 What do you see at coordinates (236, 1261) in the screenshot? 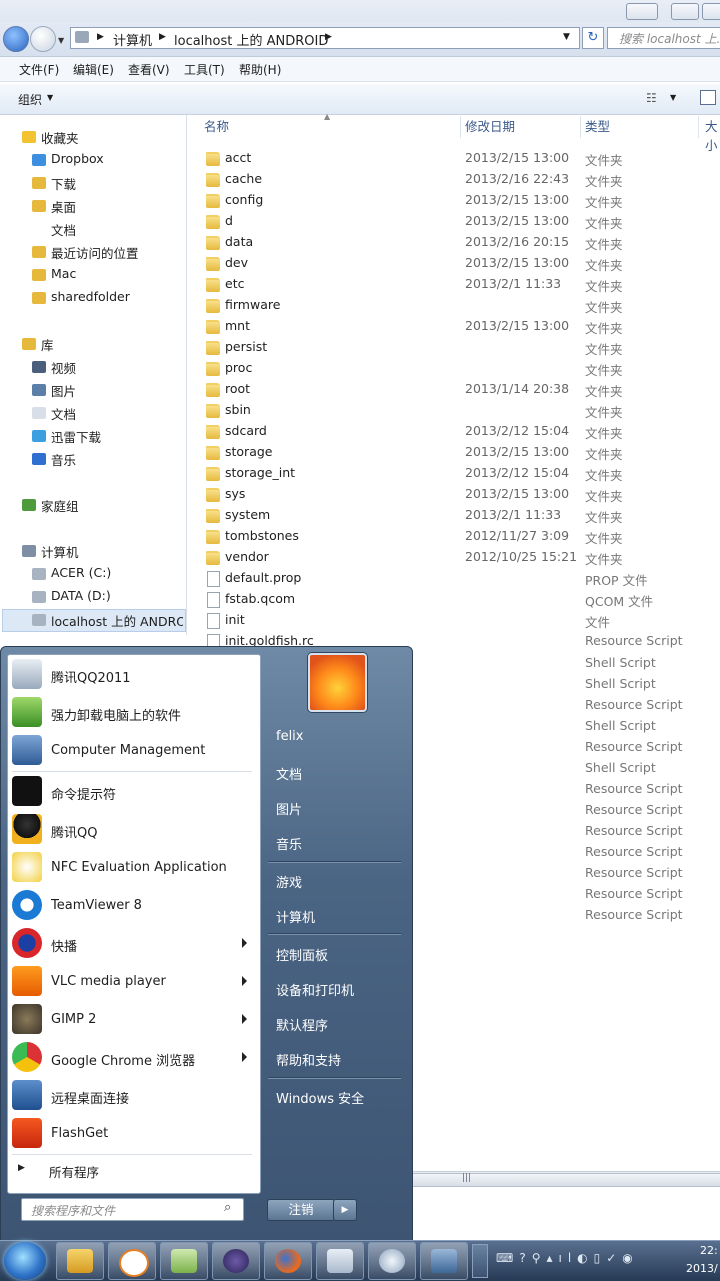
I see `taskbar-eclipse` at bounding box center [236, 1261].